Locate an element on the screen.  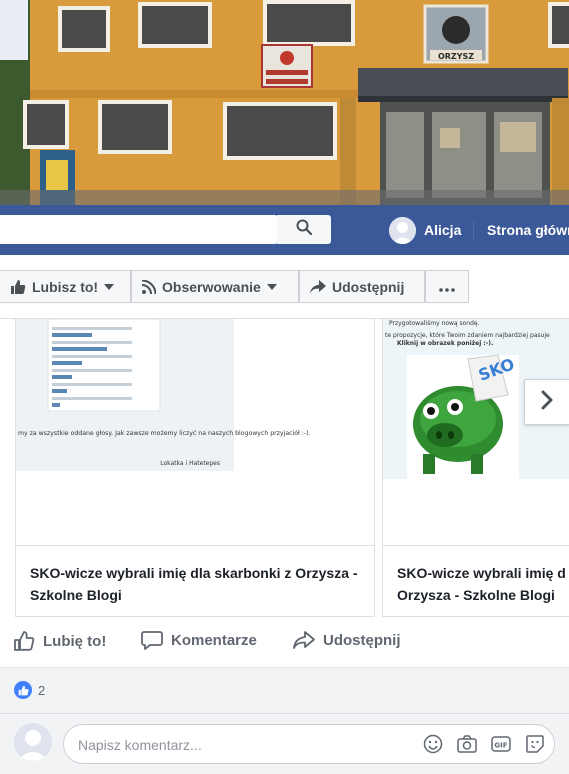
user-avatar is located at coordinates (402, 230).